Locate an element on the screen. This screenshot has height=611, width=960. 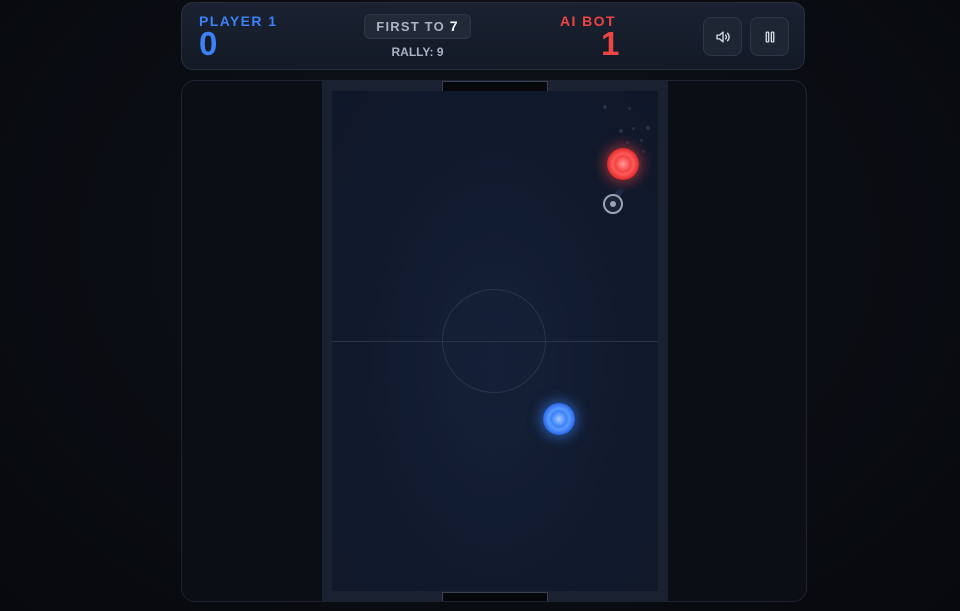
scoreboard: PLAYER 1 0 FIRST TO 7 RALLY: 9 AI BOT 1 is located at coordinates (493, 36).